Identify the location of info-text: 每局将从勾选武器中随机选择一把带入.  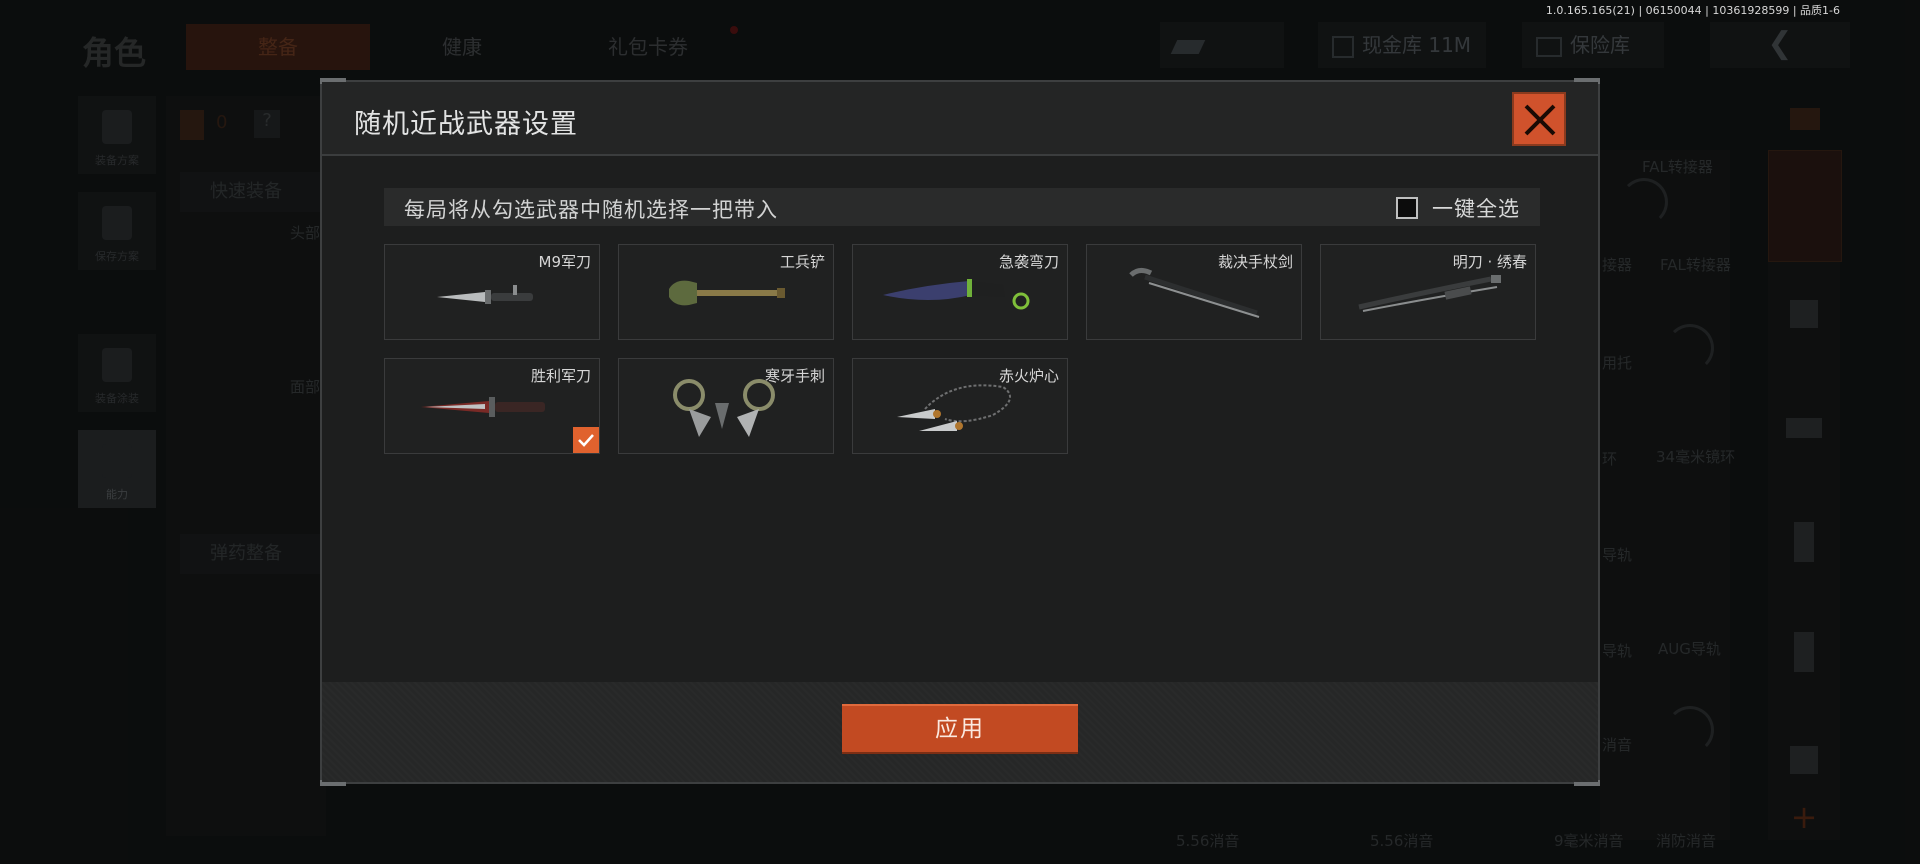
(591, 210).